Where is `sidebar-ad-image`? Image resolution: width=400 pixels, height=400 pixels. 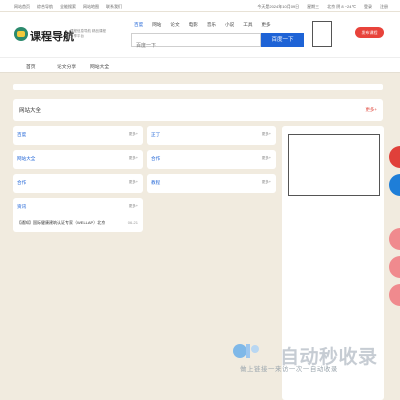 sidebar-ad-image is located at coordinates (334, 165).